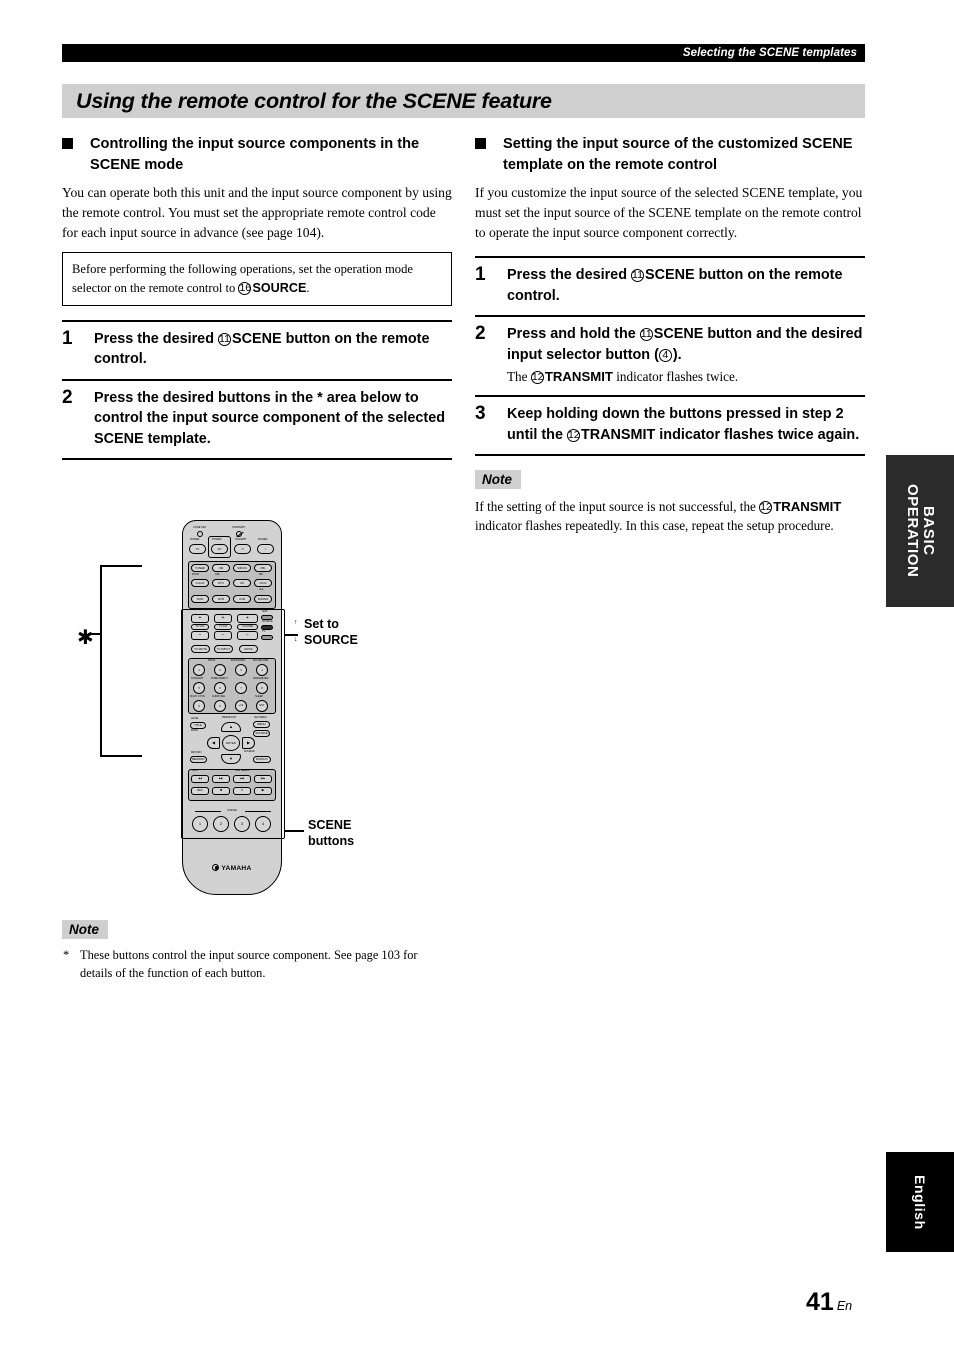 The height and width of the screenshot is (1348, 954). Describe the element at coordinates (239, 527) in the screenshot. I see `transmit-label: TRANSMIT` at that location.